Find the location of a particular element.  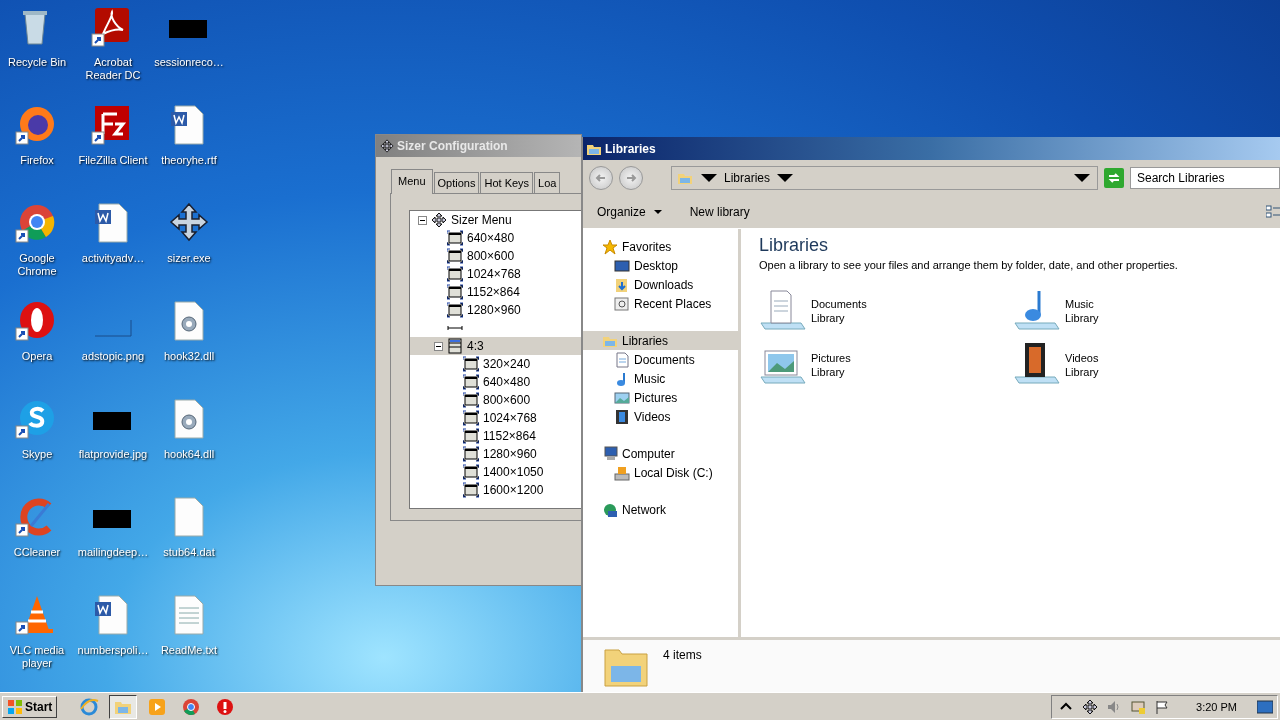

view-icon is located at coordinates (1273, 211).